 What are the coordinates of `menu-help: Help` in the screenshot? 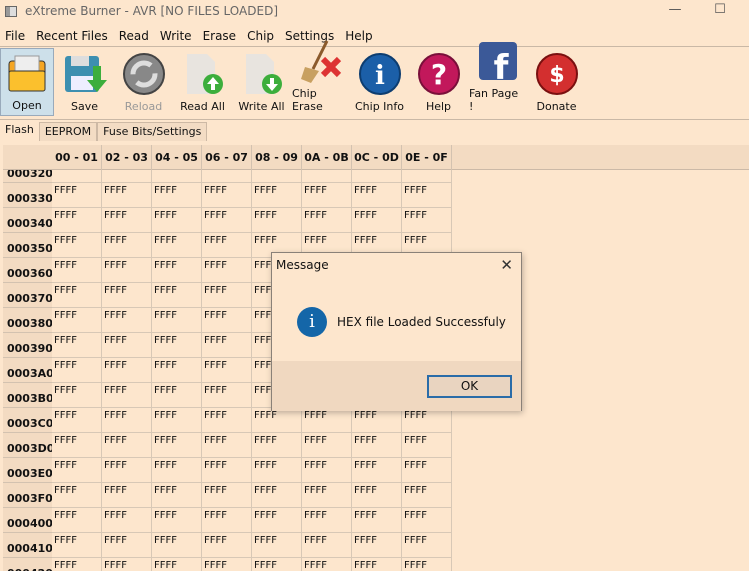 It's located at (359, 36).